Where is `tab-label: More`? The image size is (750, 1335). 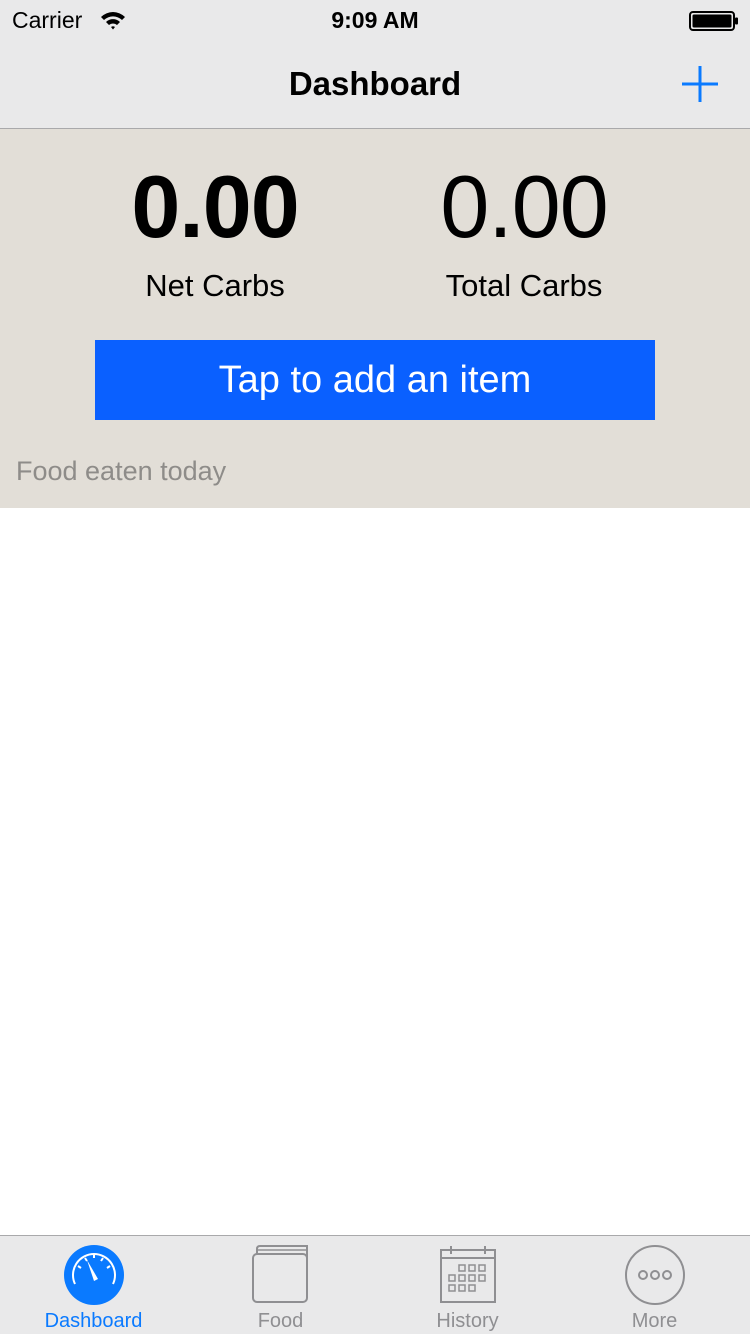 tab-label: More is located at coordinates (654, 1321).